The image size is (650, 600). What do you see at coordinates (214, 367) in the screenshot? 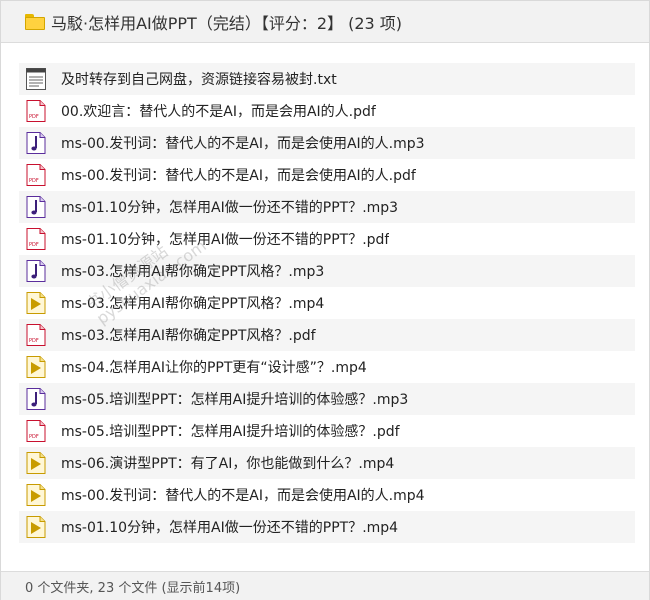
I see `file-name: ms-04.怎样用AI让你的PPT更有“设计感”？.mp4` at bounding box center [214, 367].